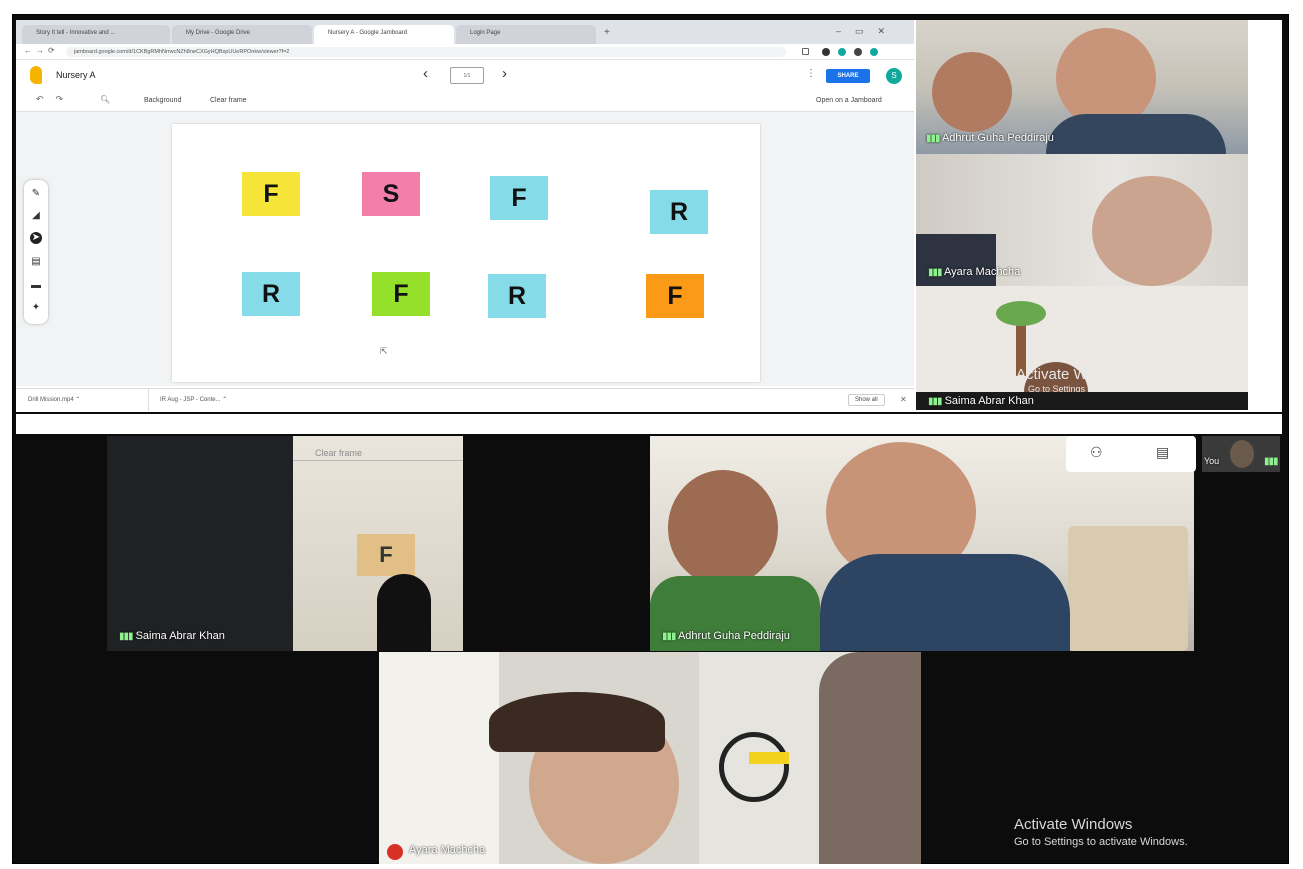 Image resolution: width=1303 pixels, height=869 pixels. Describe the element at coordinates (874, 52) in the screenshot. I see `profile-icon` at that location.